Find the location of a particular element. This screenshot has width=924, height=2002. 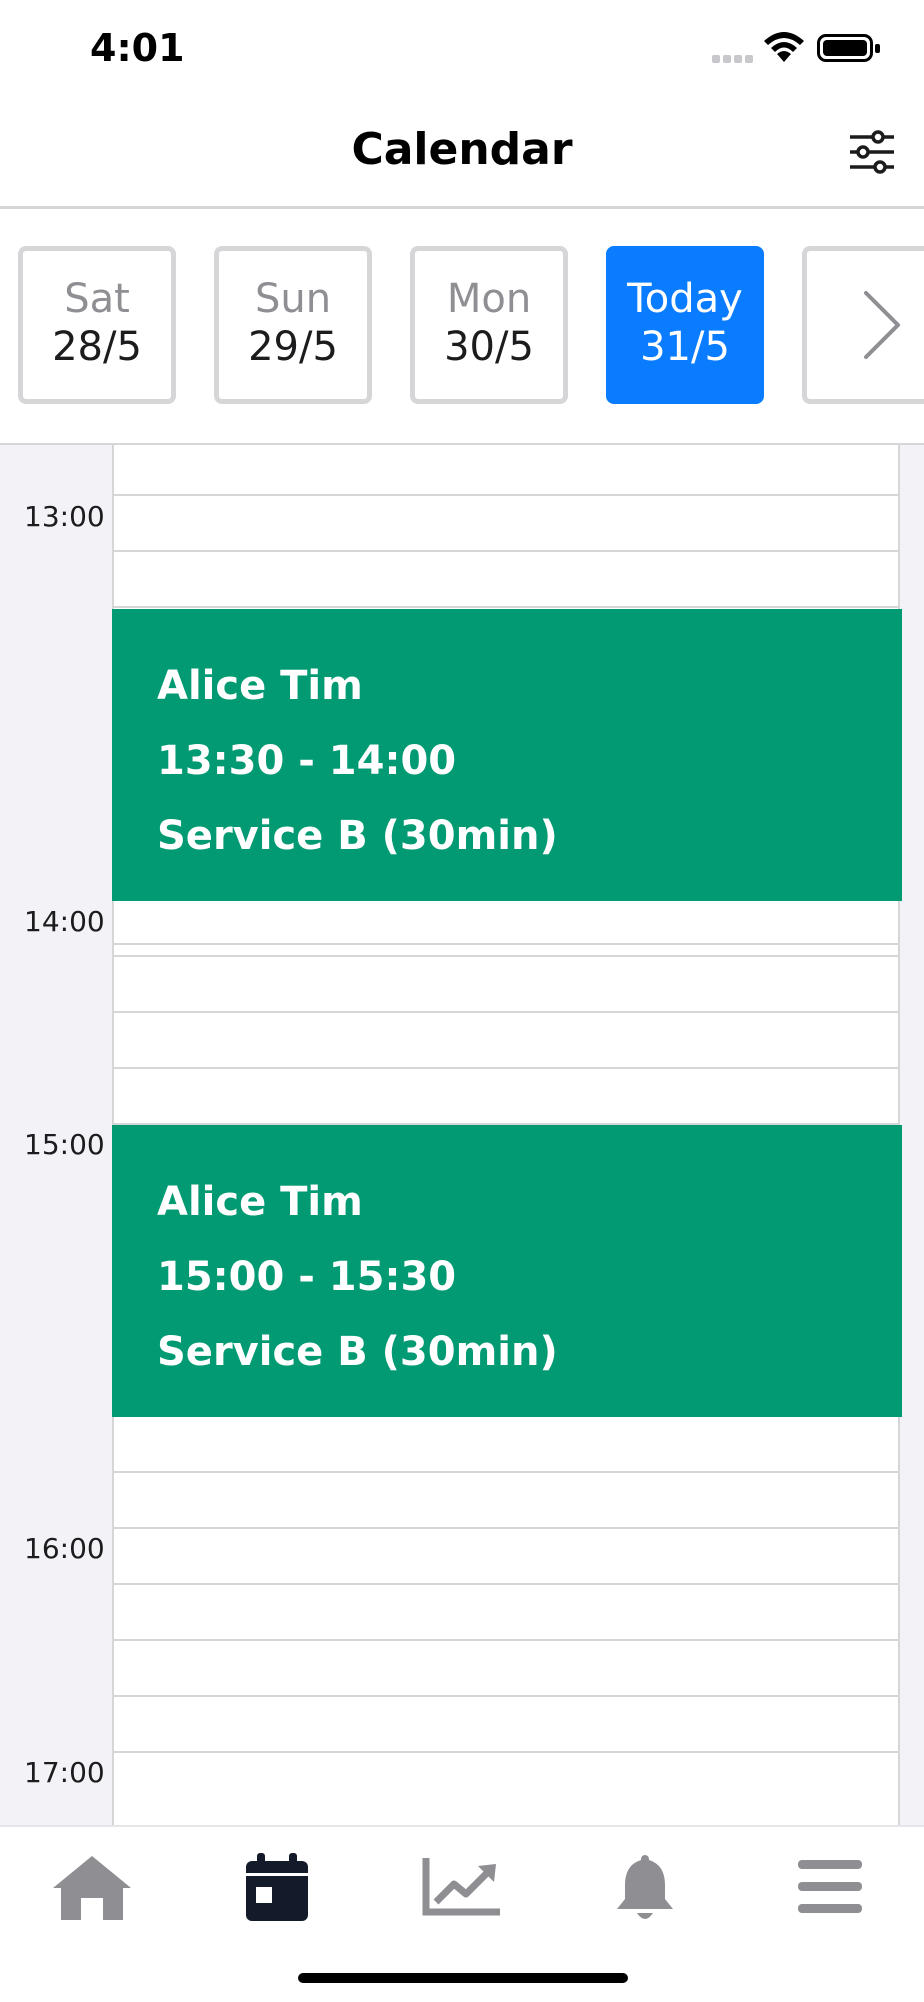

date-day-name: Today is located at coordinates (685, 299).